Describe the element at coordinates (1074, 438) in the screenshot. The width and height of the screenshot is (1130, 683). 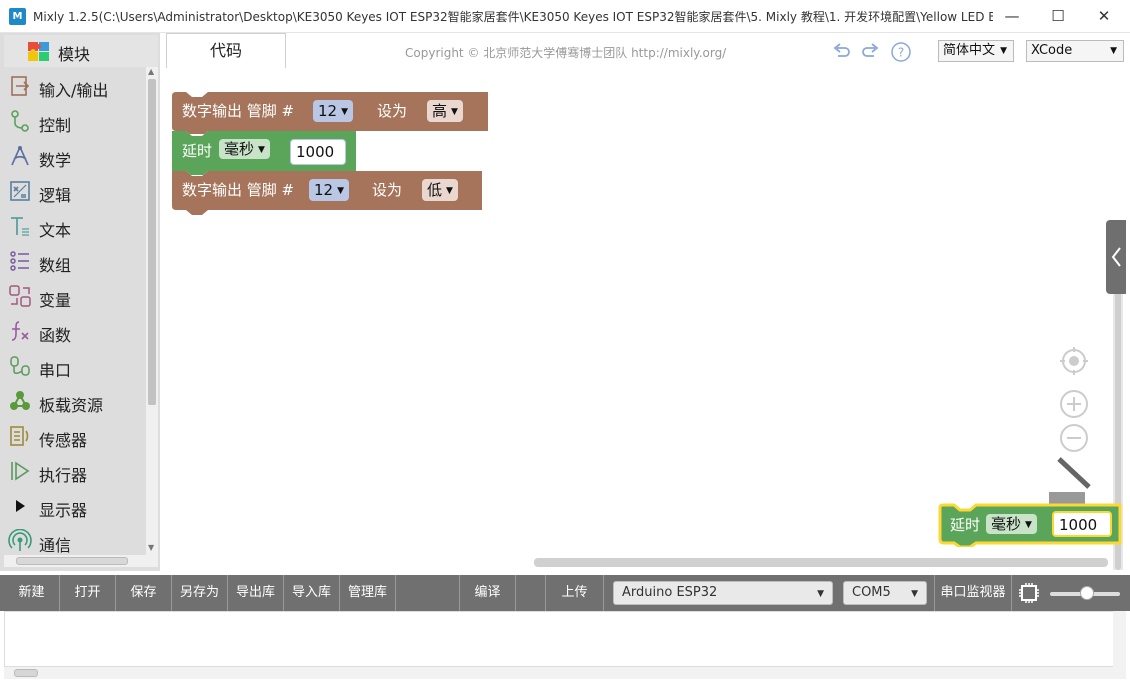
I see `zoom-out-icon` at that location.